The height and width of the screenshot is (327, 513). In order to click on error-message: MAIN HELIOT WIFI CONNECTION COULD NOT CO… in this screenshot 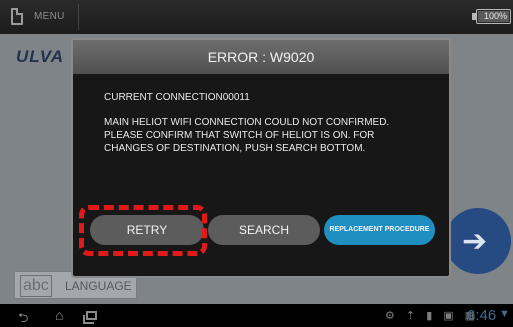, I will do `click(246, 135)`.